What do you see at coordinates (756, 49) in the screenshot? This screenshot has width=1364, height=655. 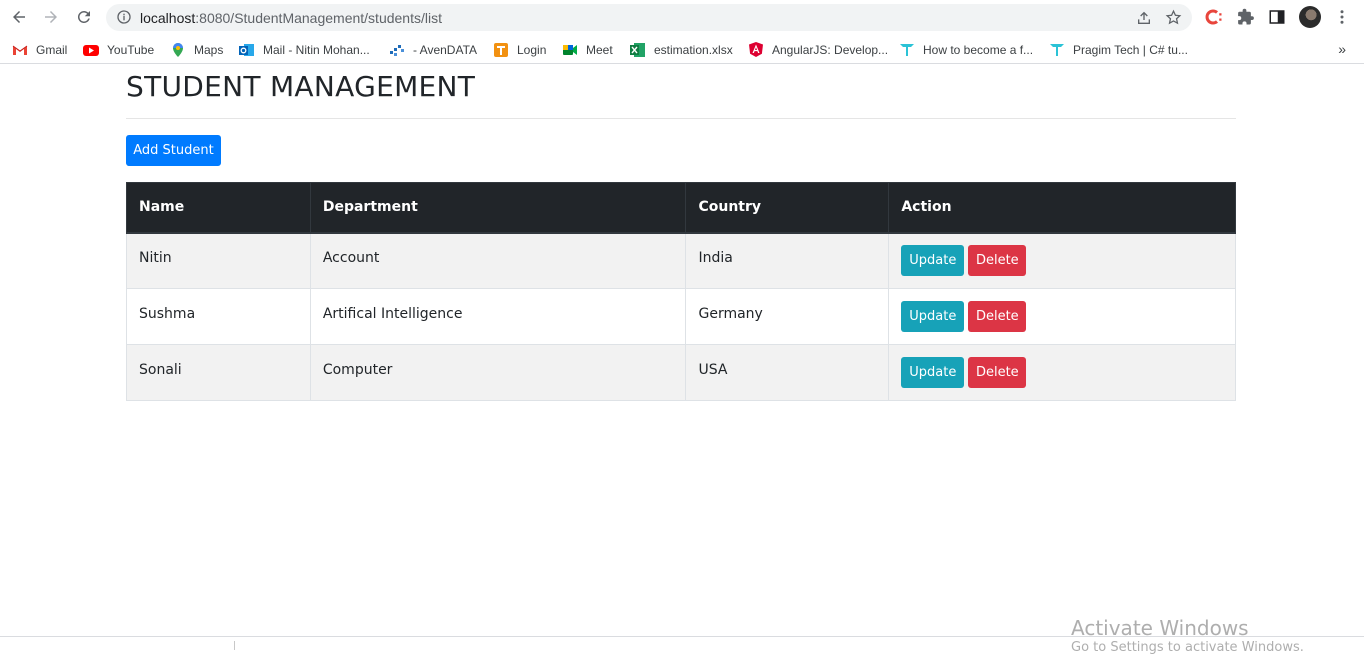 I see `angular-icon` at bounding box center [756, 49].